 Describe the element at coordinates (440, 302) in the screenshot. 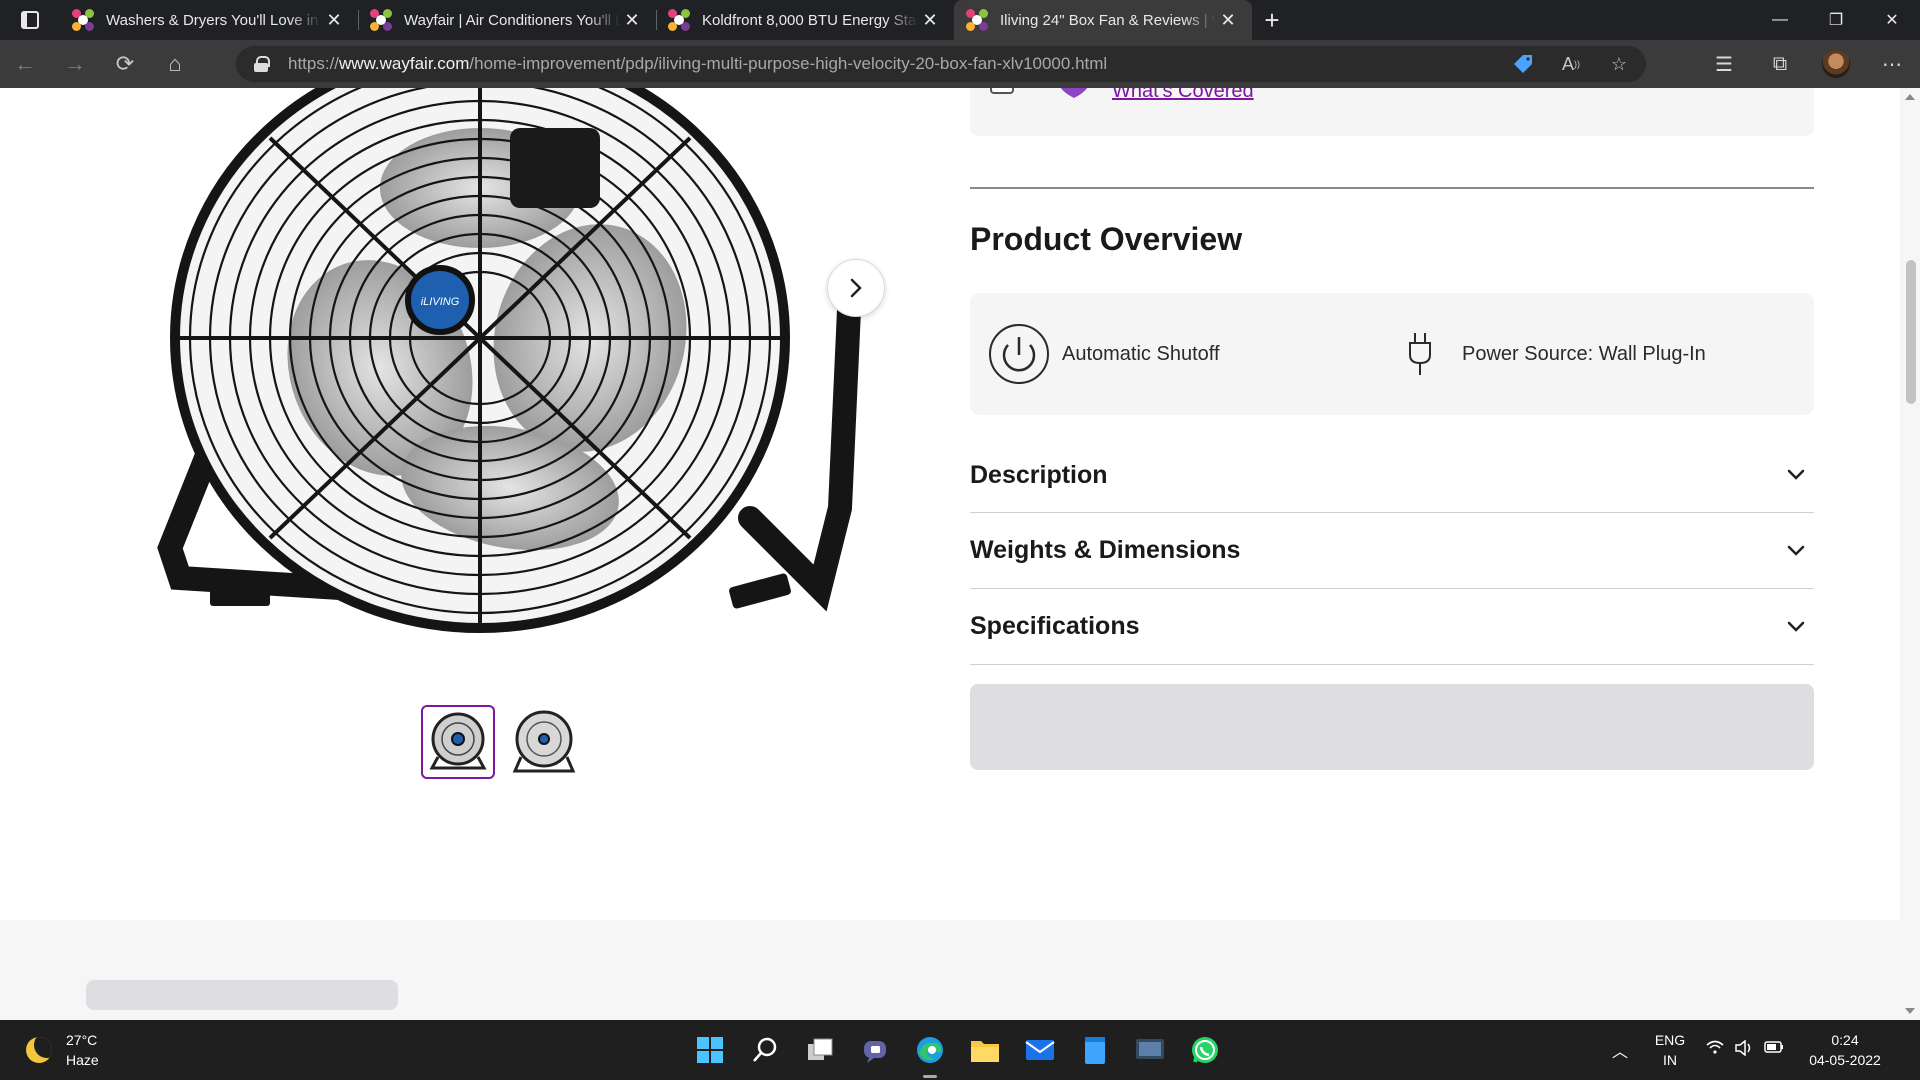

I see `brand-logo-text: iLIVING` at that location.